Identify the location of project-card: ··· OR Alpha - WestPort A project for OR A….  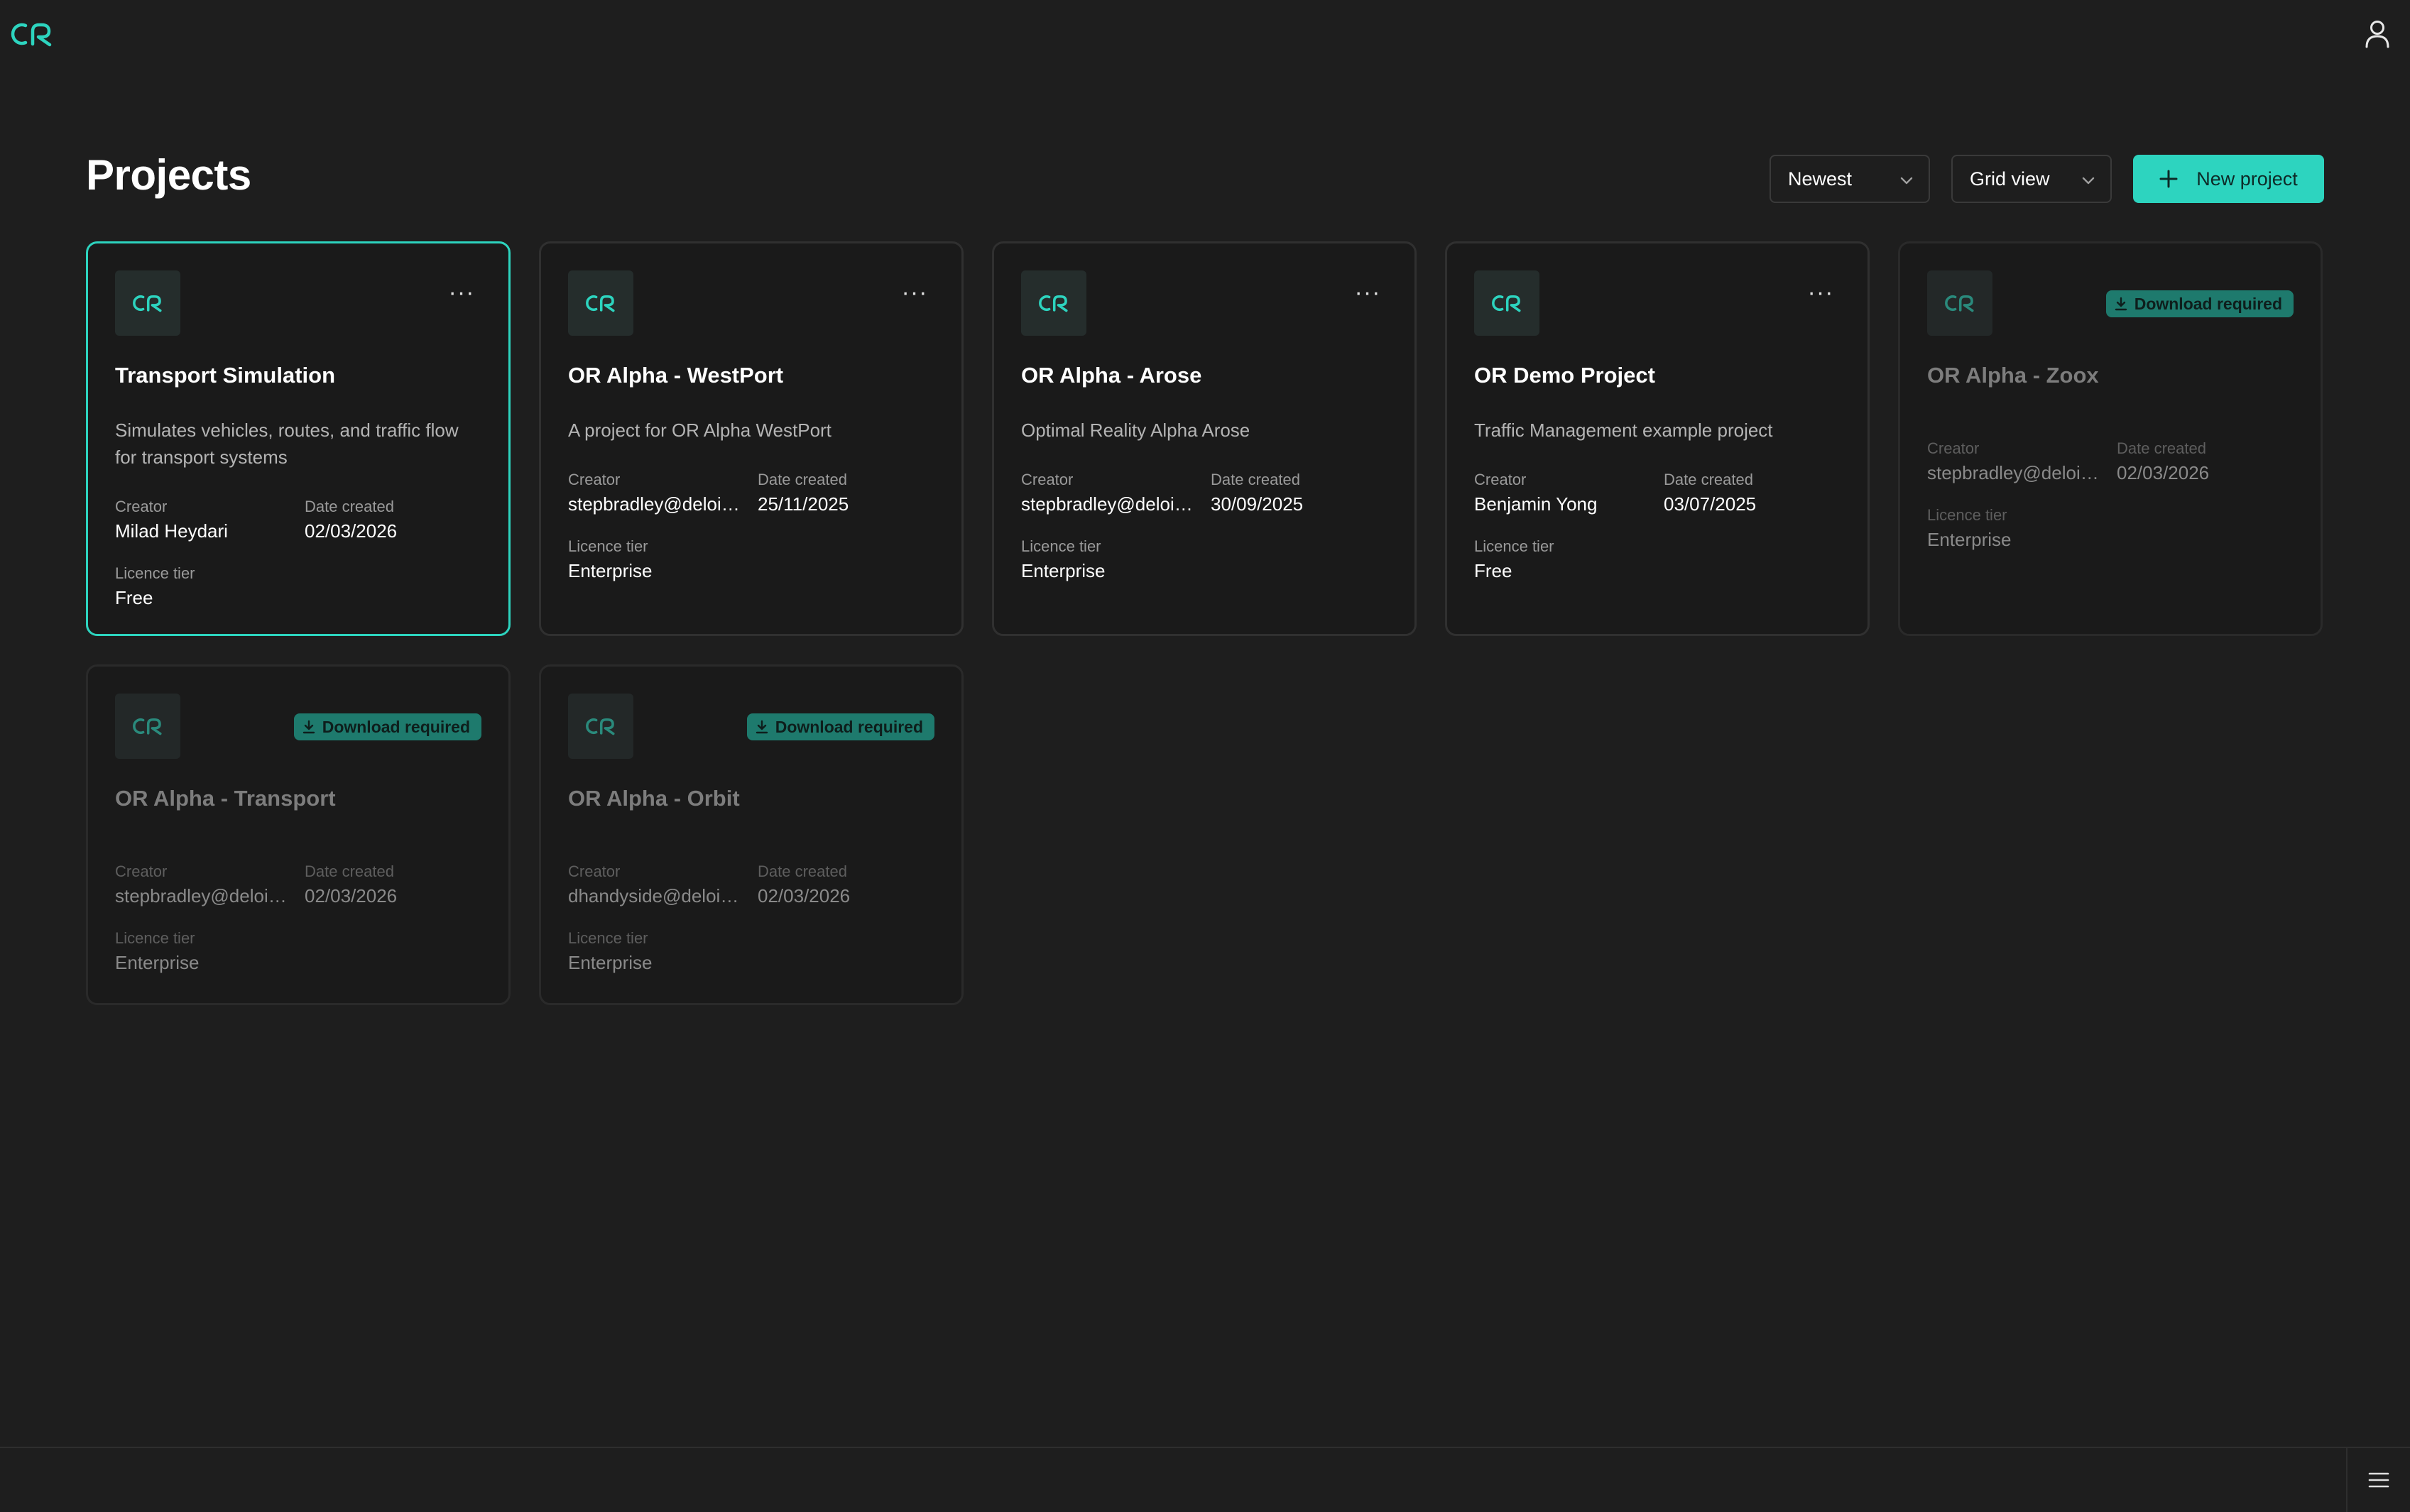
(752, 439).